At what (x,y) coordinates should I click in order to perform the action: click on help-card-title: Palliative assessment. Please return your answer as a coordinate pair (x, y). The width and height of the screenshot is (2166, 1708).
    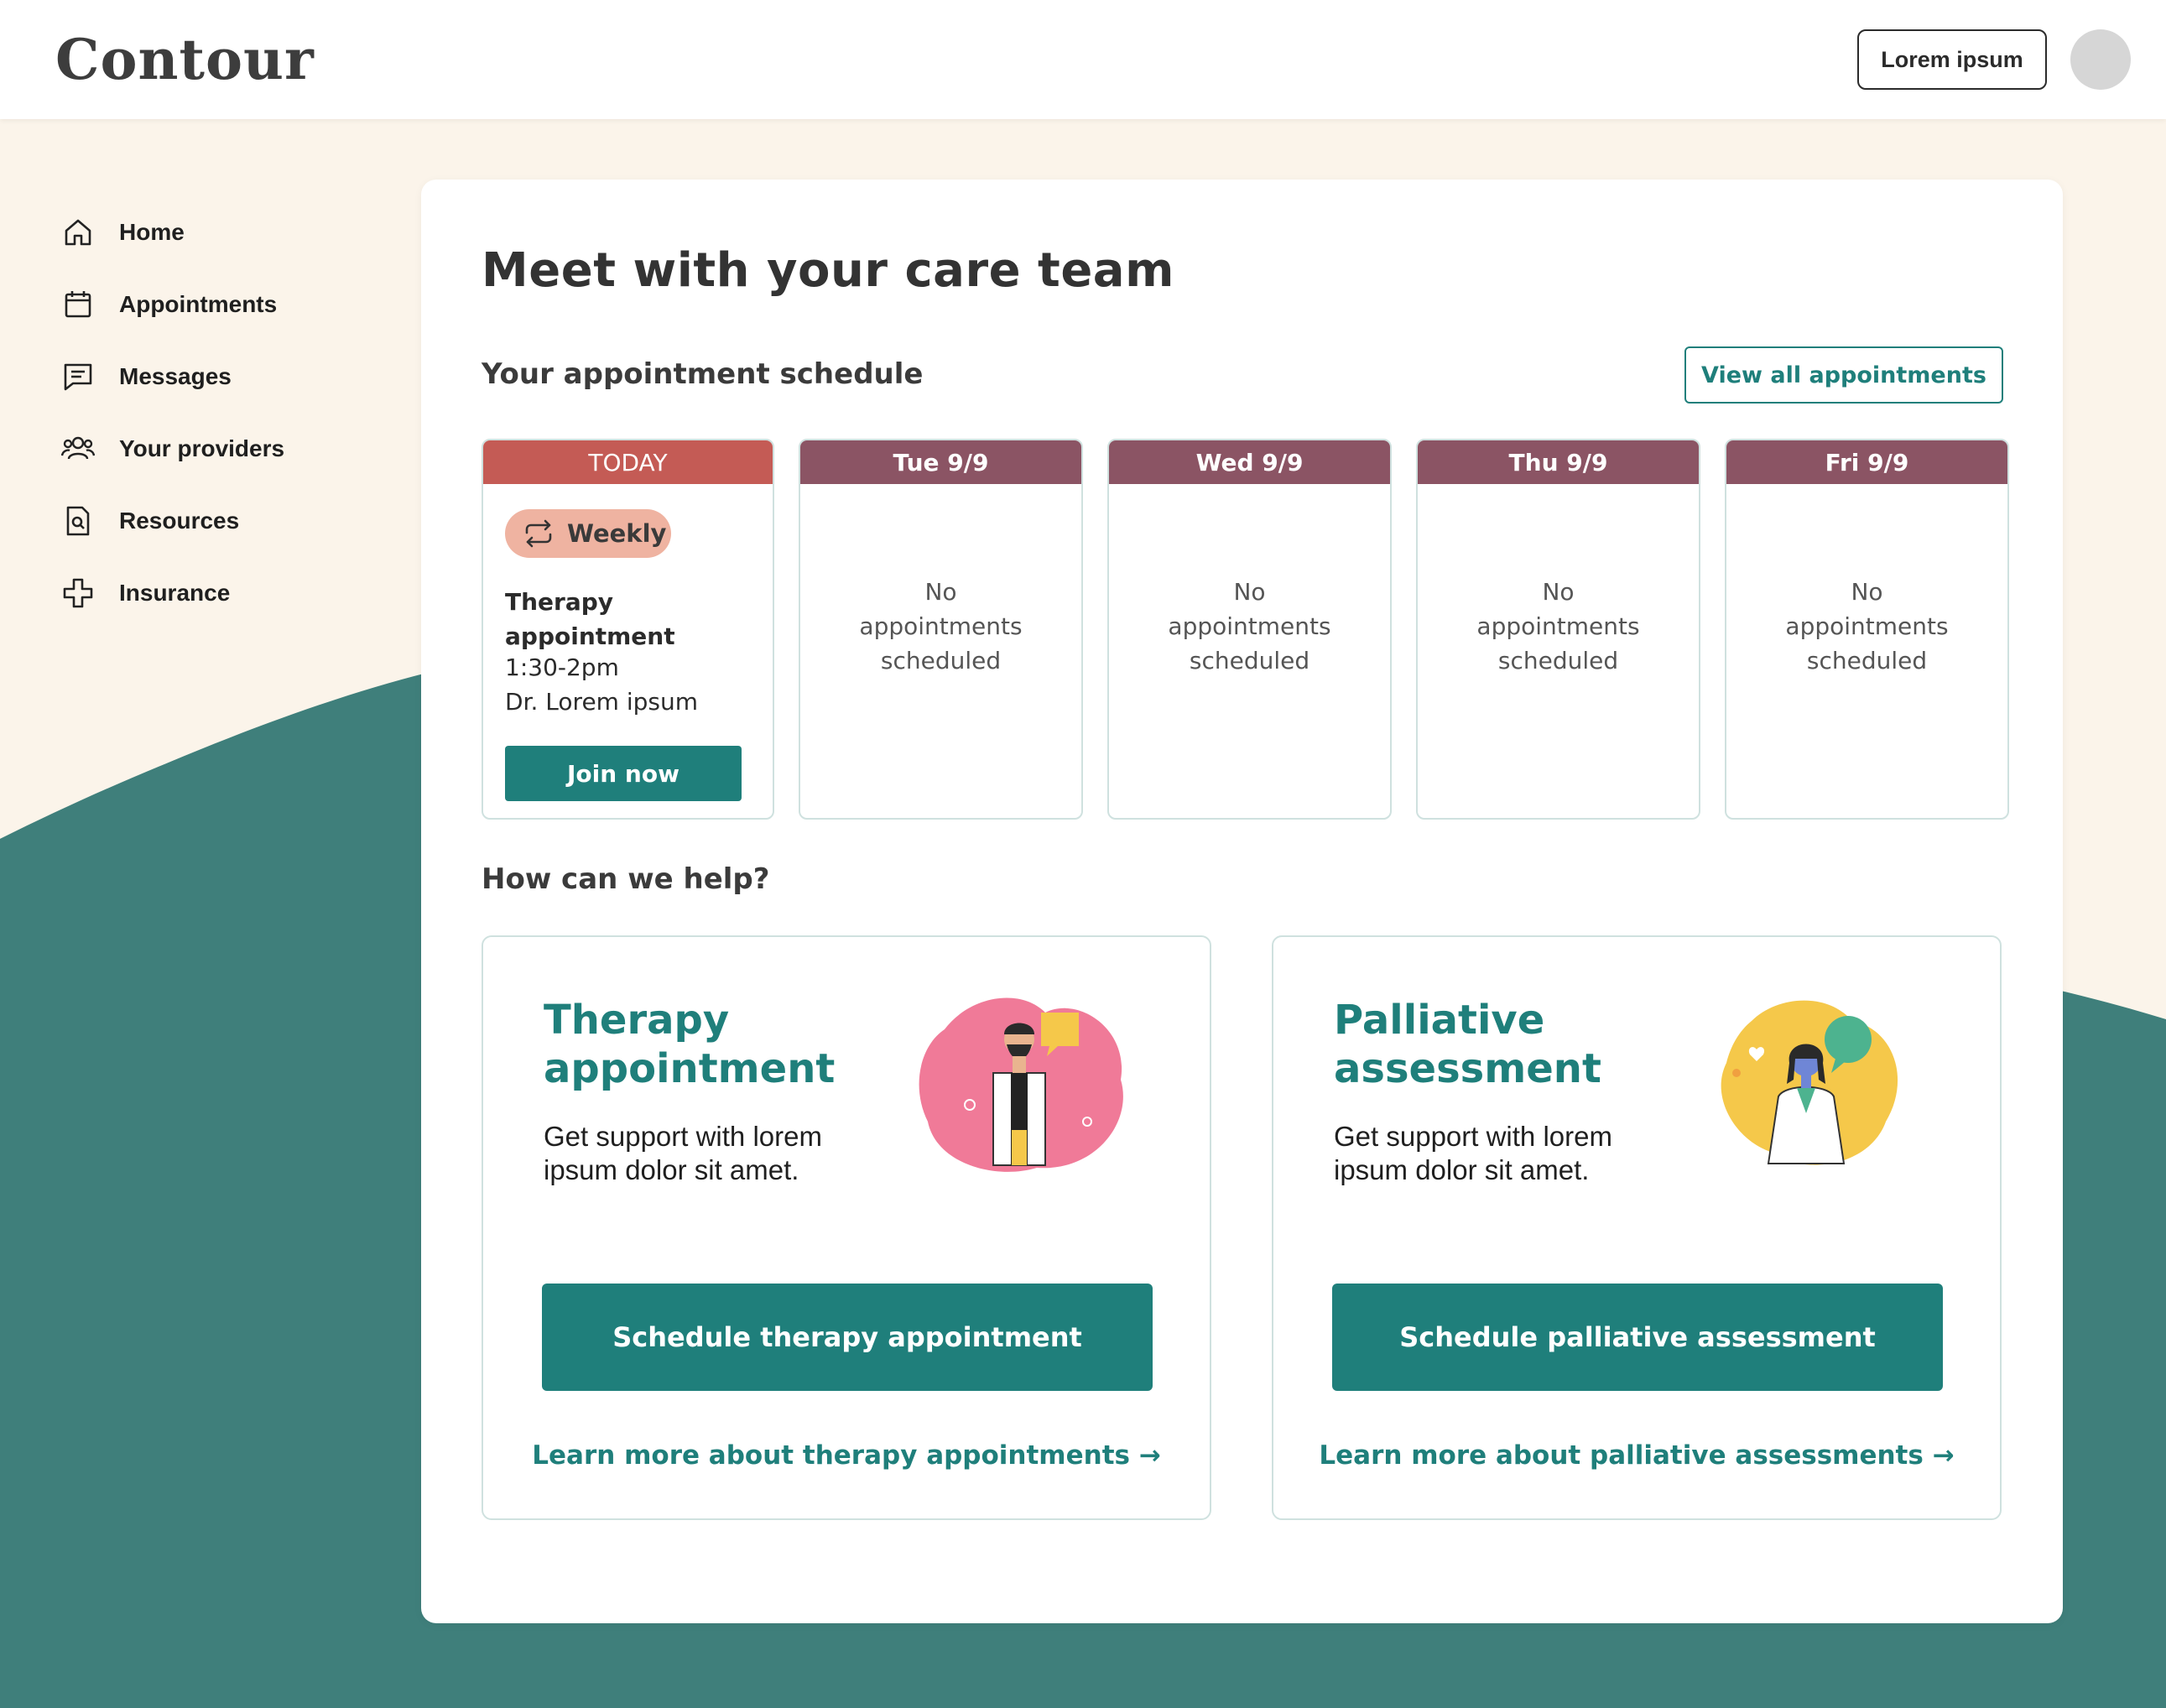
    Looking at the image, I should click on (1468, 1044).